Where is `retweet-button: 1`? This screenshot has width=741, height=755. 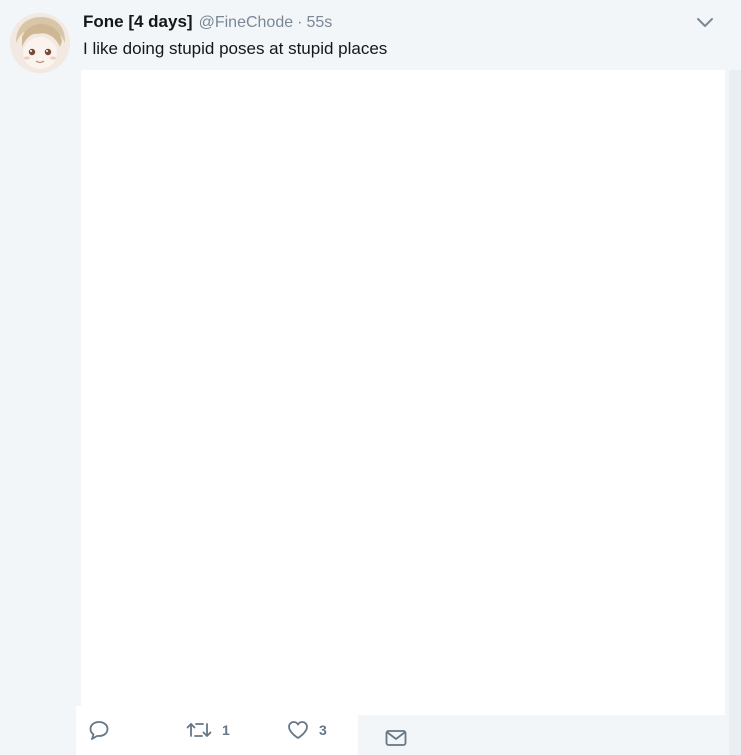
retweet-button: 1 is located at coordinates (208, 730).